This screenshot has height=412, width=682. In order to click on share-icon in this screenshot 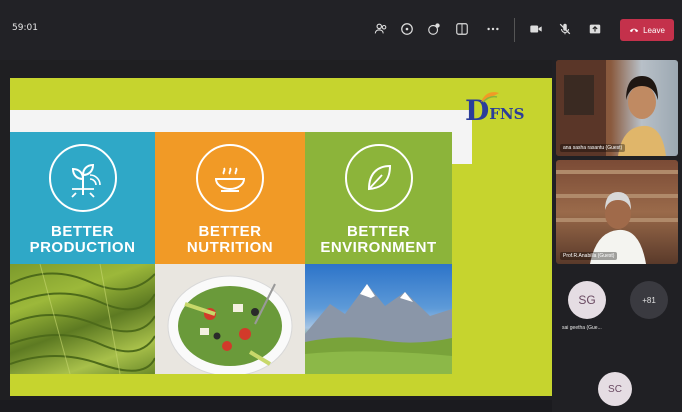, I will do `click(595, 29)`.